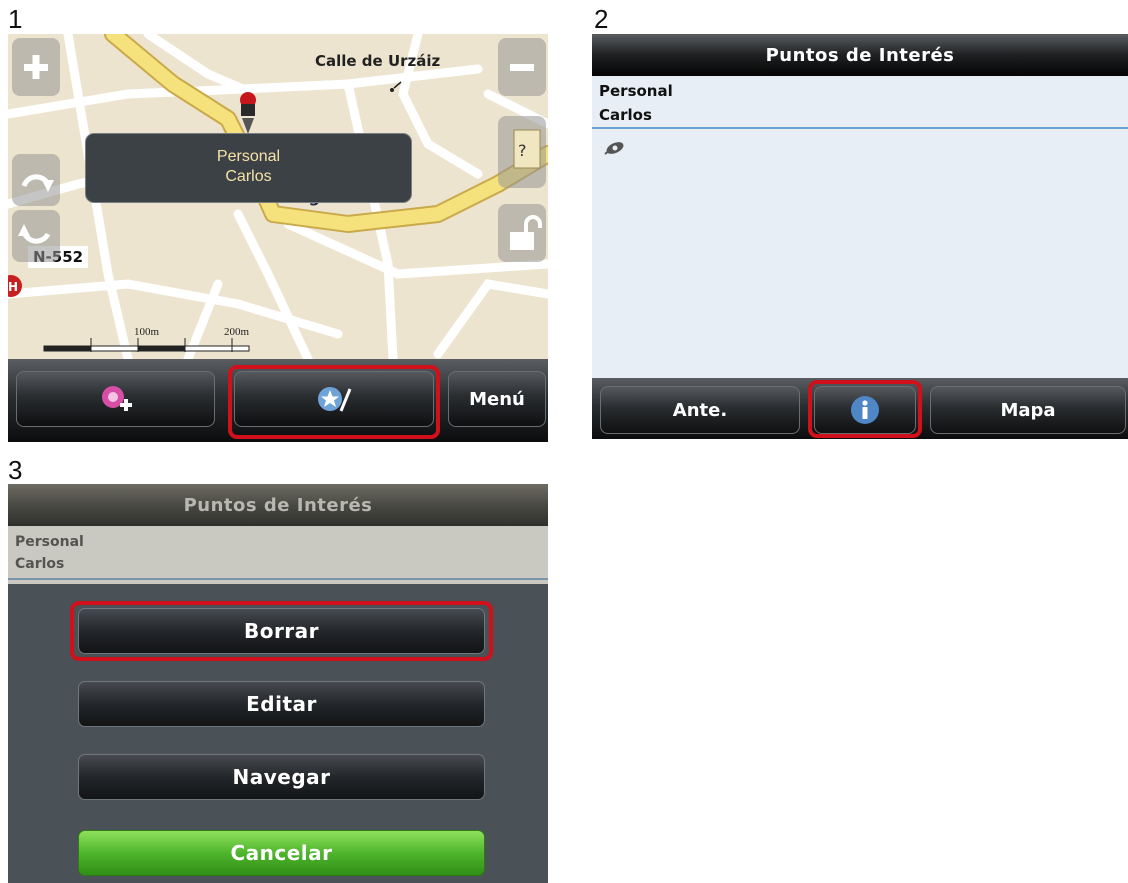 This screenshot has height=883, width=1128. What do you see at coordinates (636, 91) in the screenshot?
I see `poi-category: Personal` at bounding box center [636, 91].